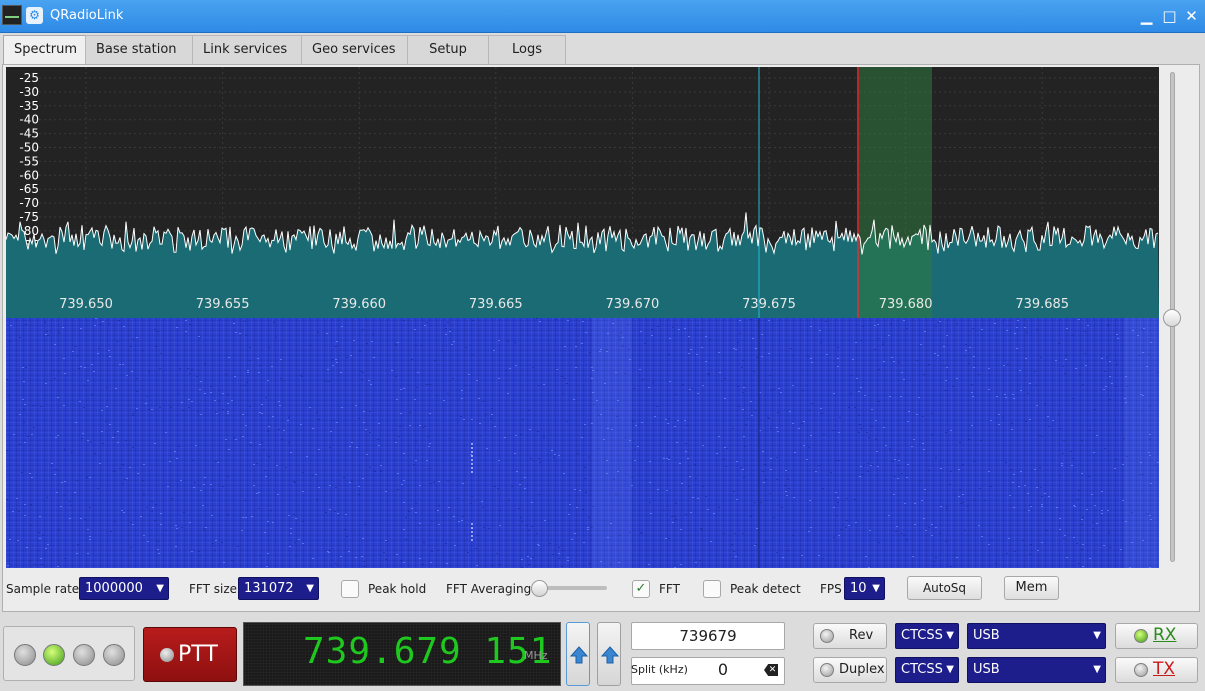 This screenshot has width=1205, height=691. I want to click on tab-spectrum: Spectrum, so click(44, 50).